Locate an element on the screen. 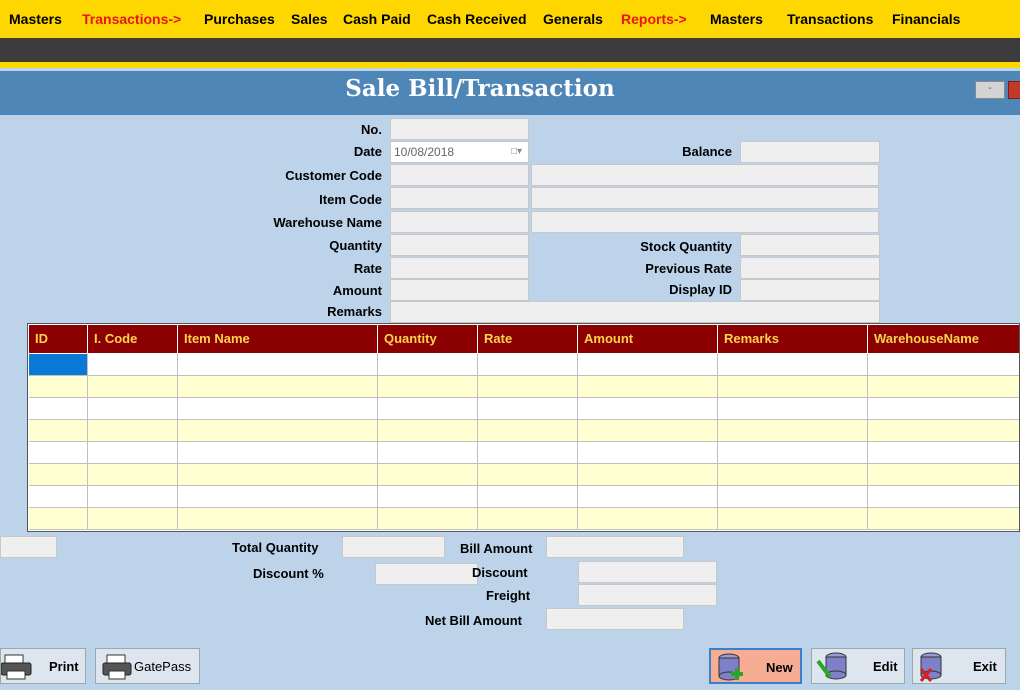 The image size is (1020, 690). freight-field is located at coordinates (647, 595).